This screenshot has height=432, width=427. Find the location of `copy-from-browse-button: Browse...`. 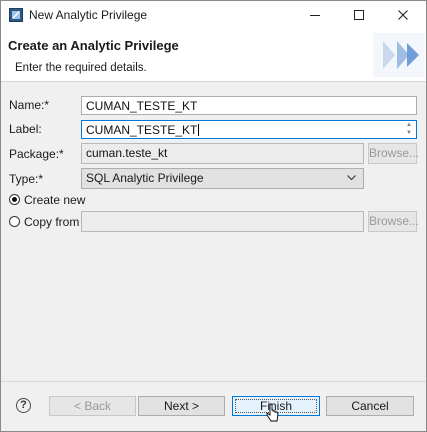

copy-from-browse-button: Browse... is located at coordinates (393, 221).